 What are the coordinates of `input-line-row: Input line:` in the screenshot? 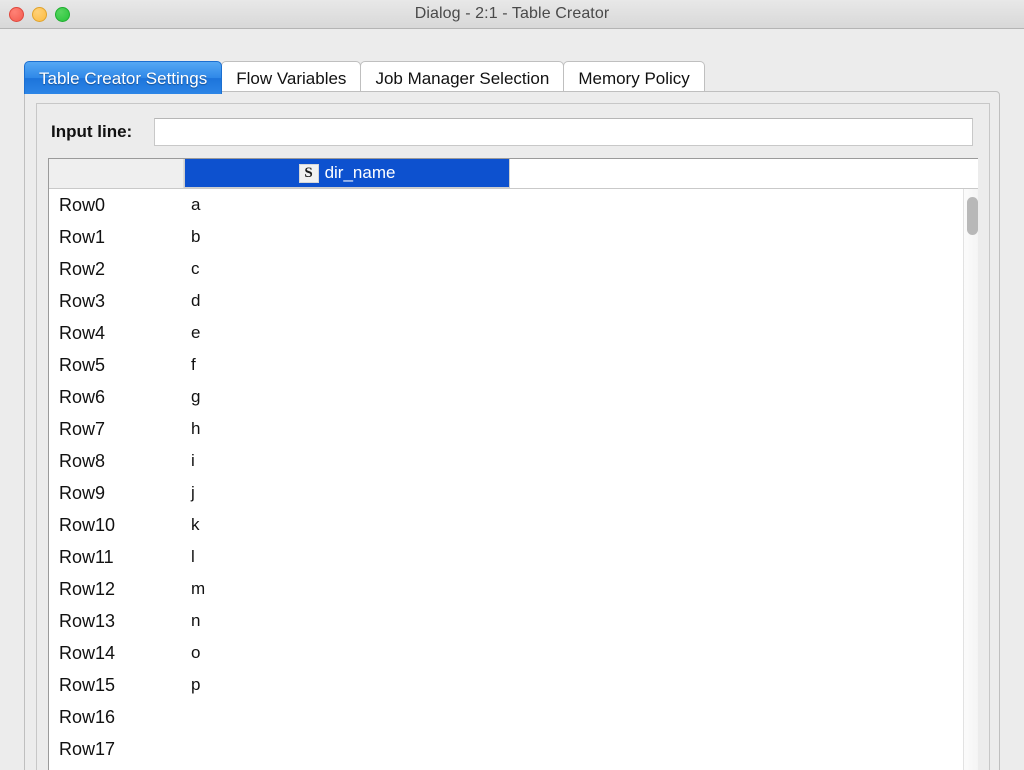 It's located at (514, 132).